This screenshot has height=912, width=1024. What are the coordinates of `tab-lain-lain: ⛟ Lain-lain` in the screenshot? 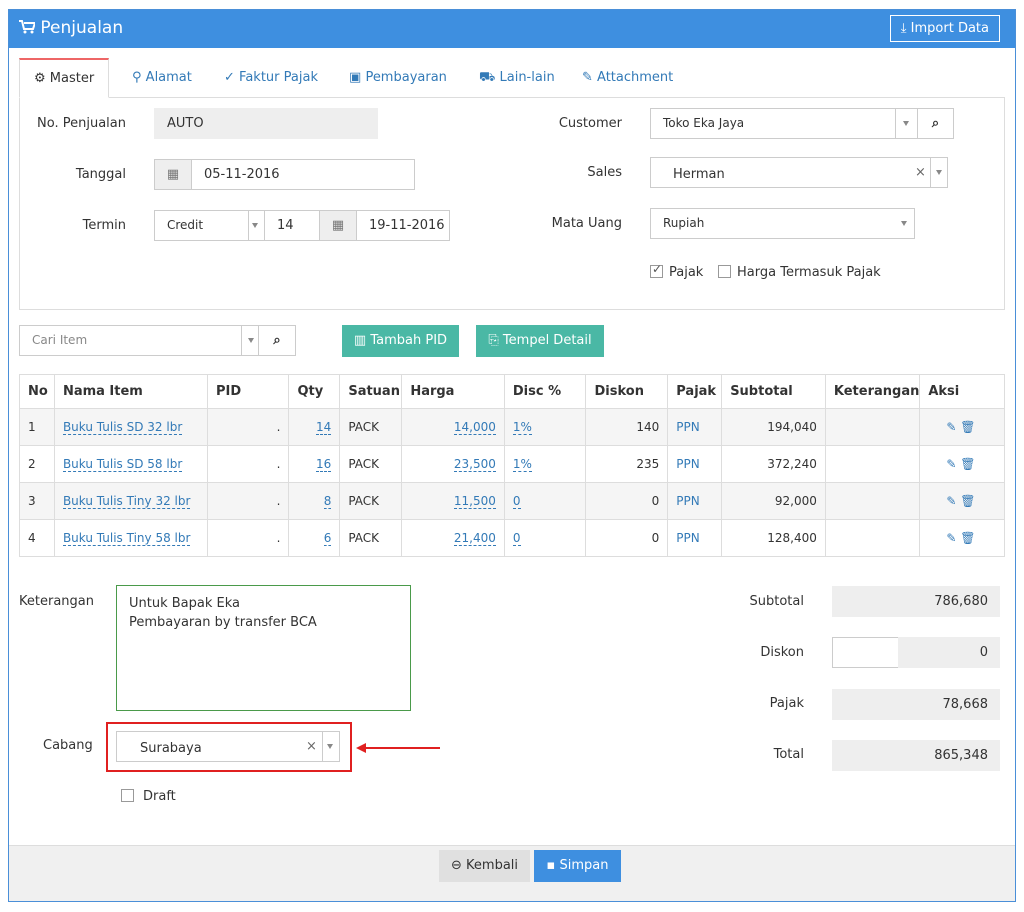 It's located at (517, 78).